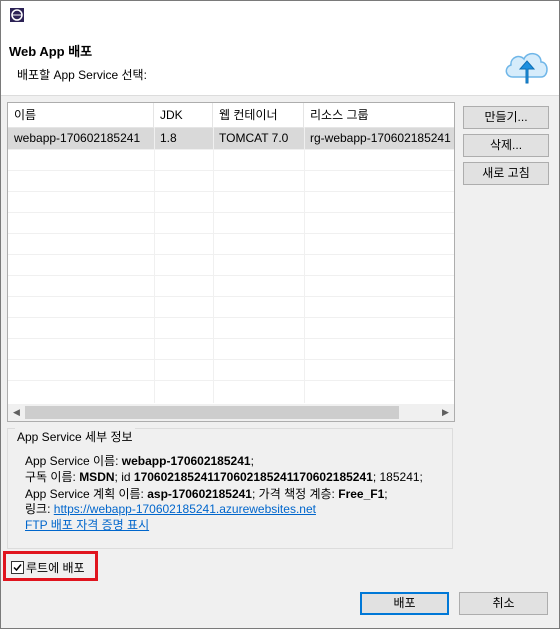  What do you see at coordinates (82, 75) in the screenshot?
I see `dialog-subtitle: 배포할 App Service 선택:` at bounding box center [82, 75].